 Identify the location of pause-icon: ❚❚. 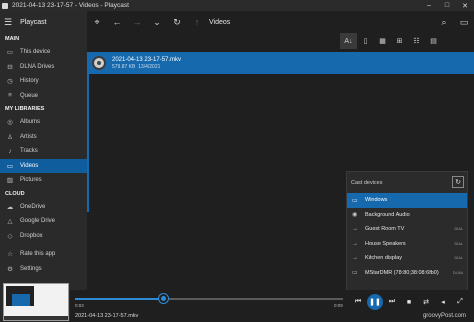
(375, 302).